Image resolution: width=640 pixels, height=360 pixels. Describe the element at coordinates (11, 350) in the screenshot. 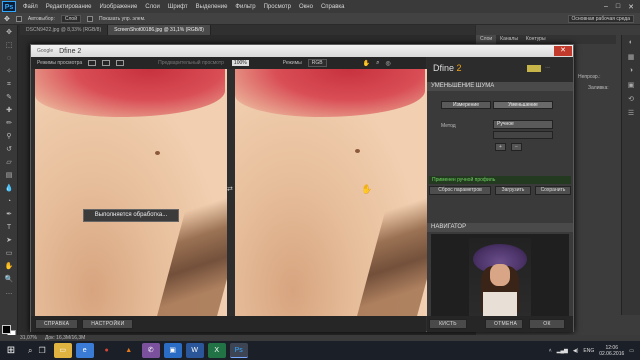

I see `start-button: ⊞` at that location.